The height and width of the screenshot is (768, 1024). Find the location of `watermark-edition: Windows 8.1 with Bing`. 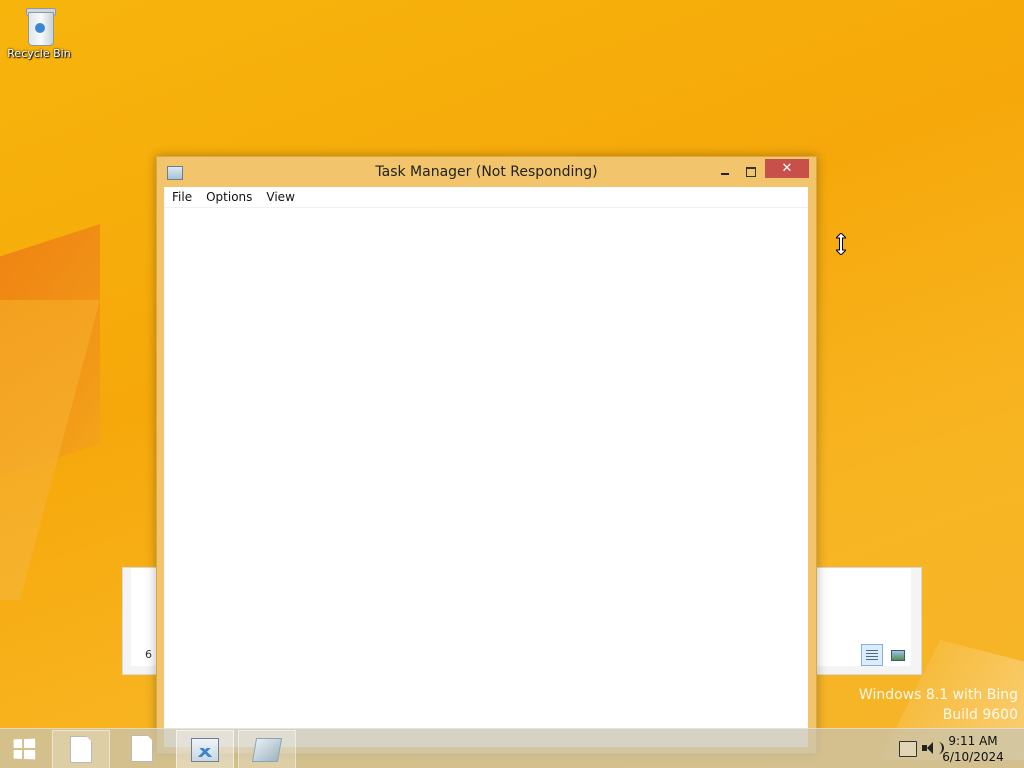

watermark-edition: Windows 8.1 with Bing is located at coordinates (938, 695).